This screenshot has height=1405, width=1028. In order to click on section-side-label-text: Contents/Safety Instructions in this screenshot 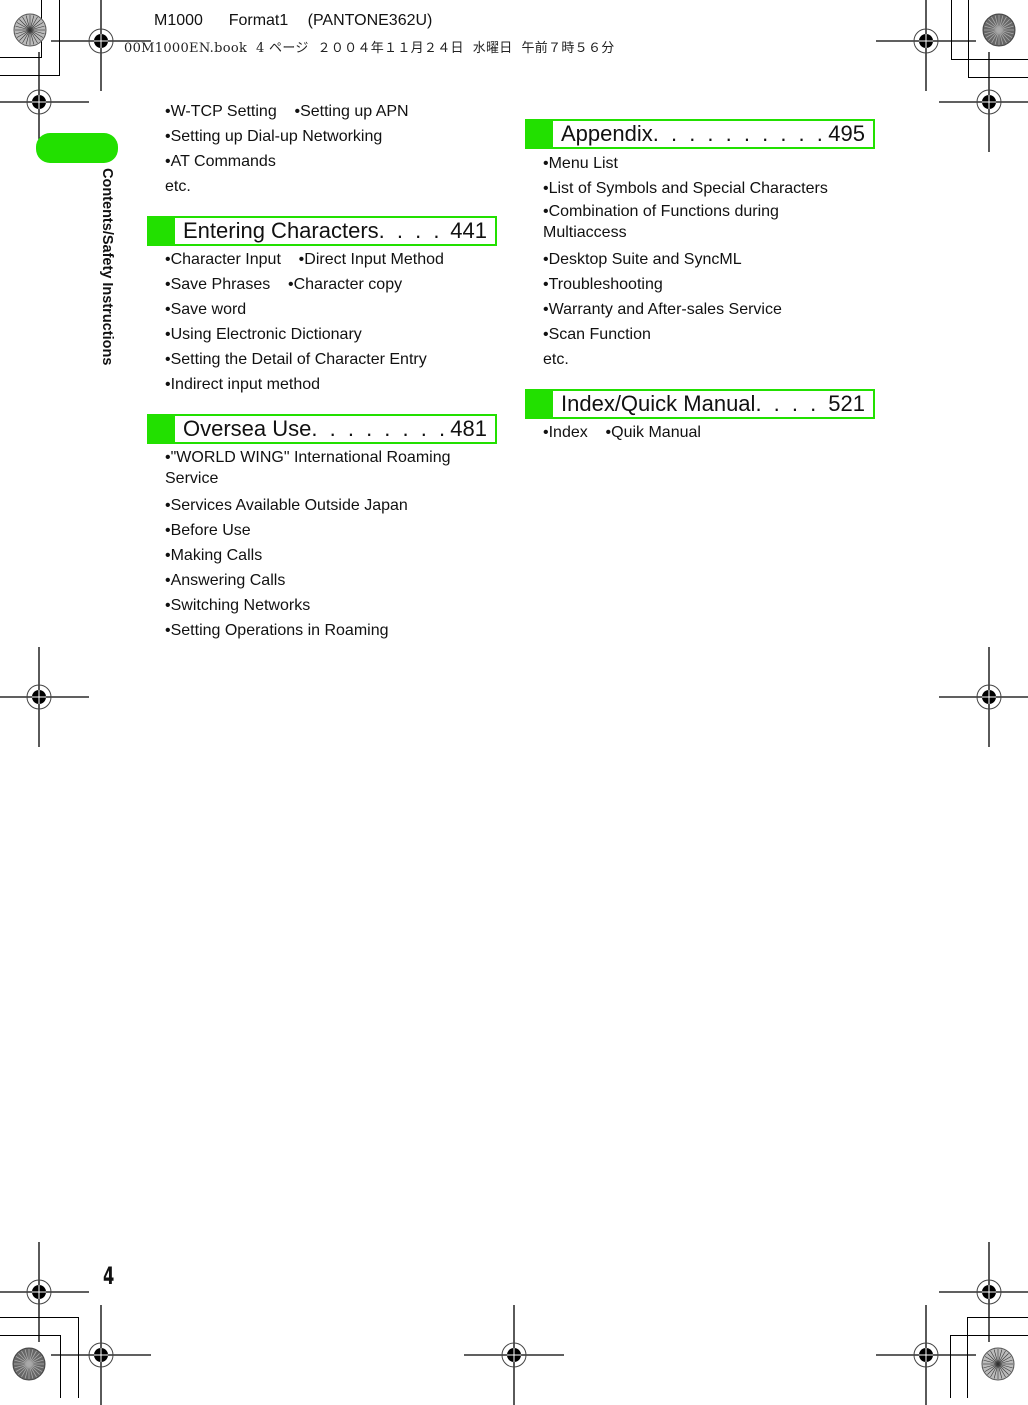, I will do `click(107, 267)`.